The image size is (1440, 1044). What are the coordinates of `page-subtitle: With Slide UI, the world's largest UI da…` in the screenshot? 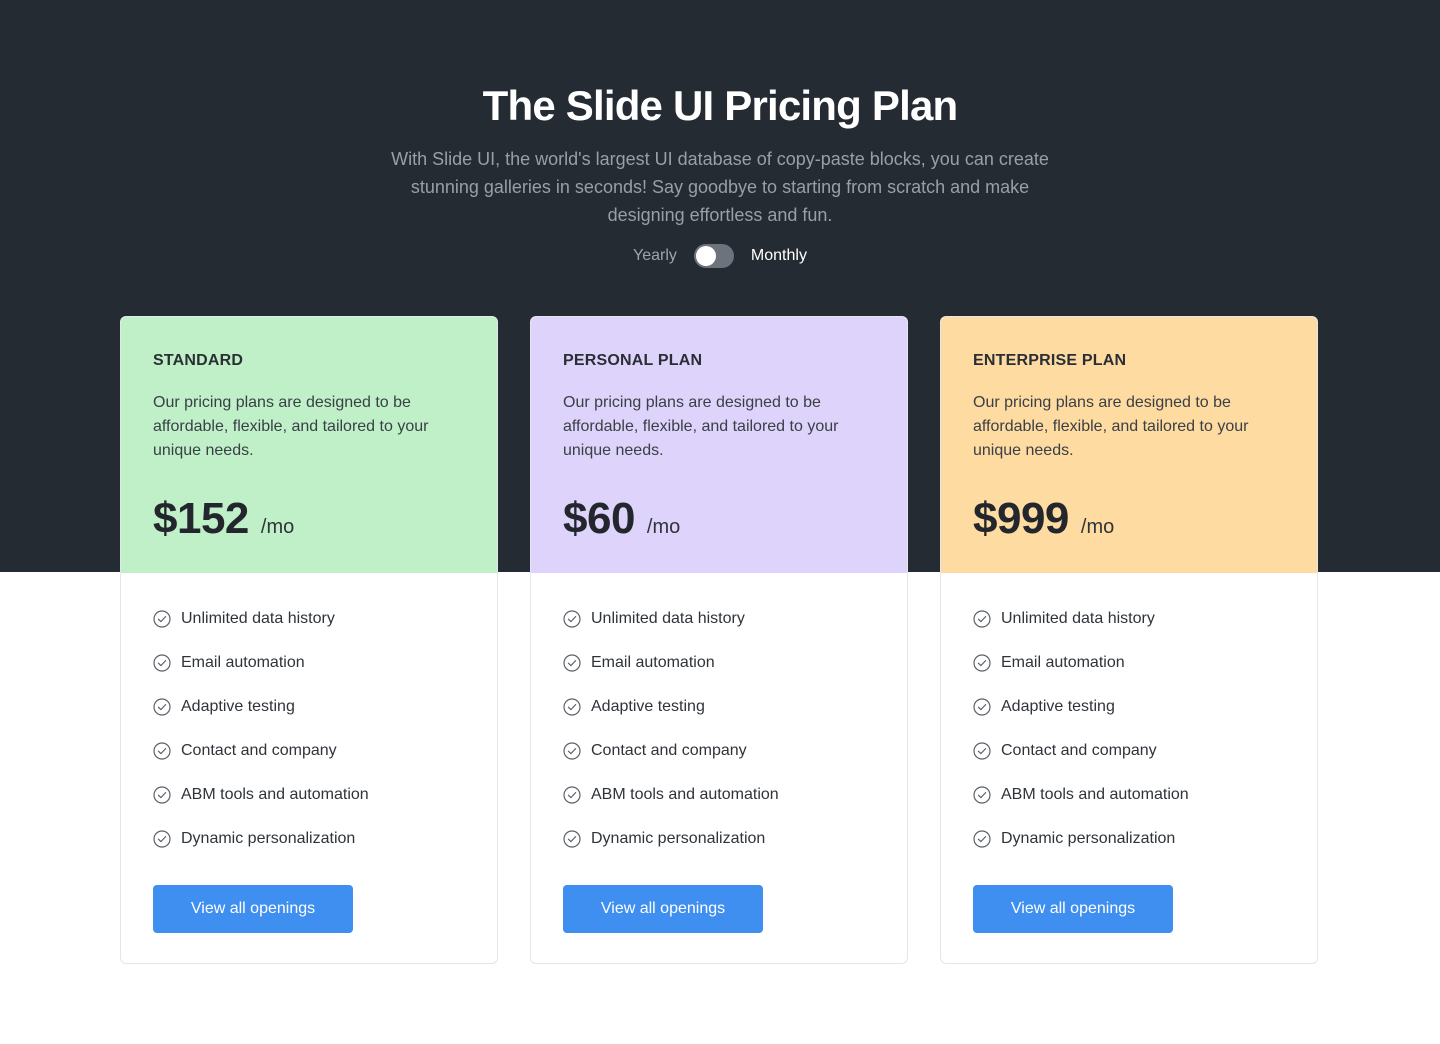 It's located at (720, 187).